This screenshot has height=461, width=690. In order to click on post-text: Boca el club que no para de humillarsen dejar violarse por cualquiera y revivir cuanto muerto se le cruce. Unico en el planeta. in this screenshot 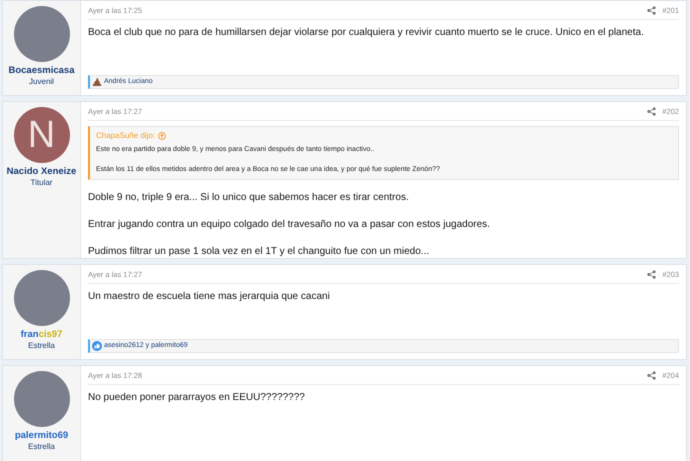, I will do `click(366, 33)`.